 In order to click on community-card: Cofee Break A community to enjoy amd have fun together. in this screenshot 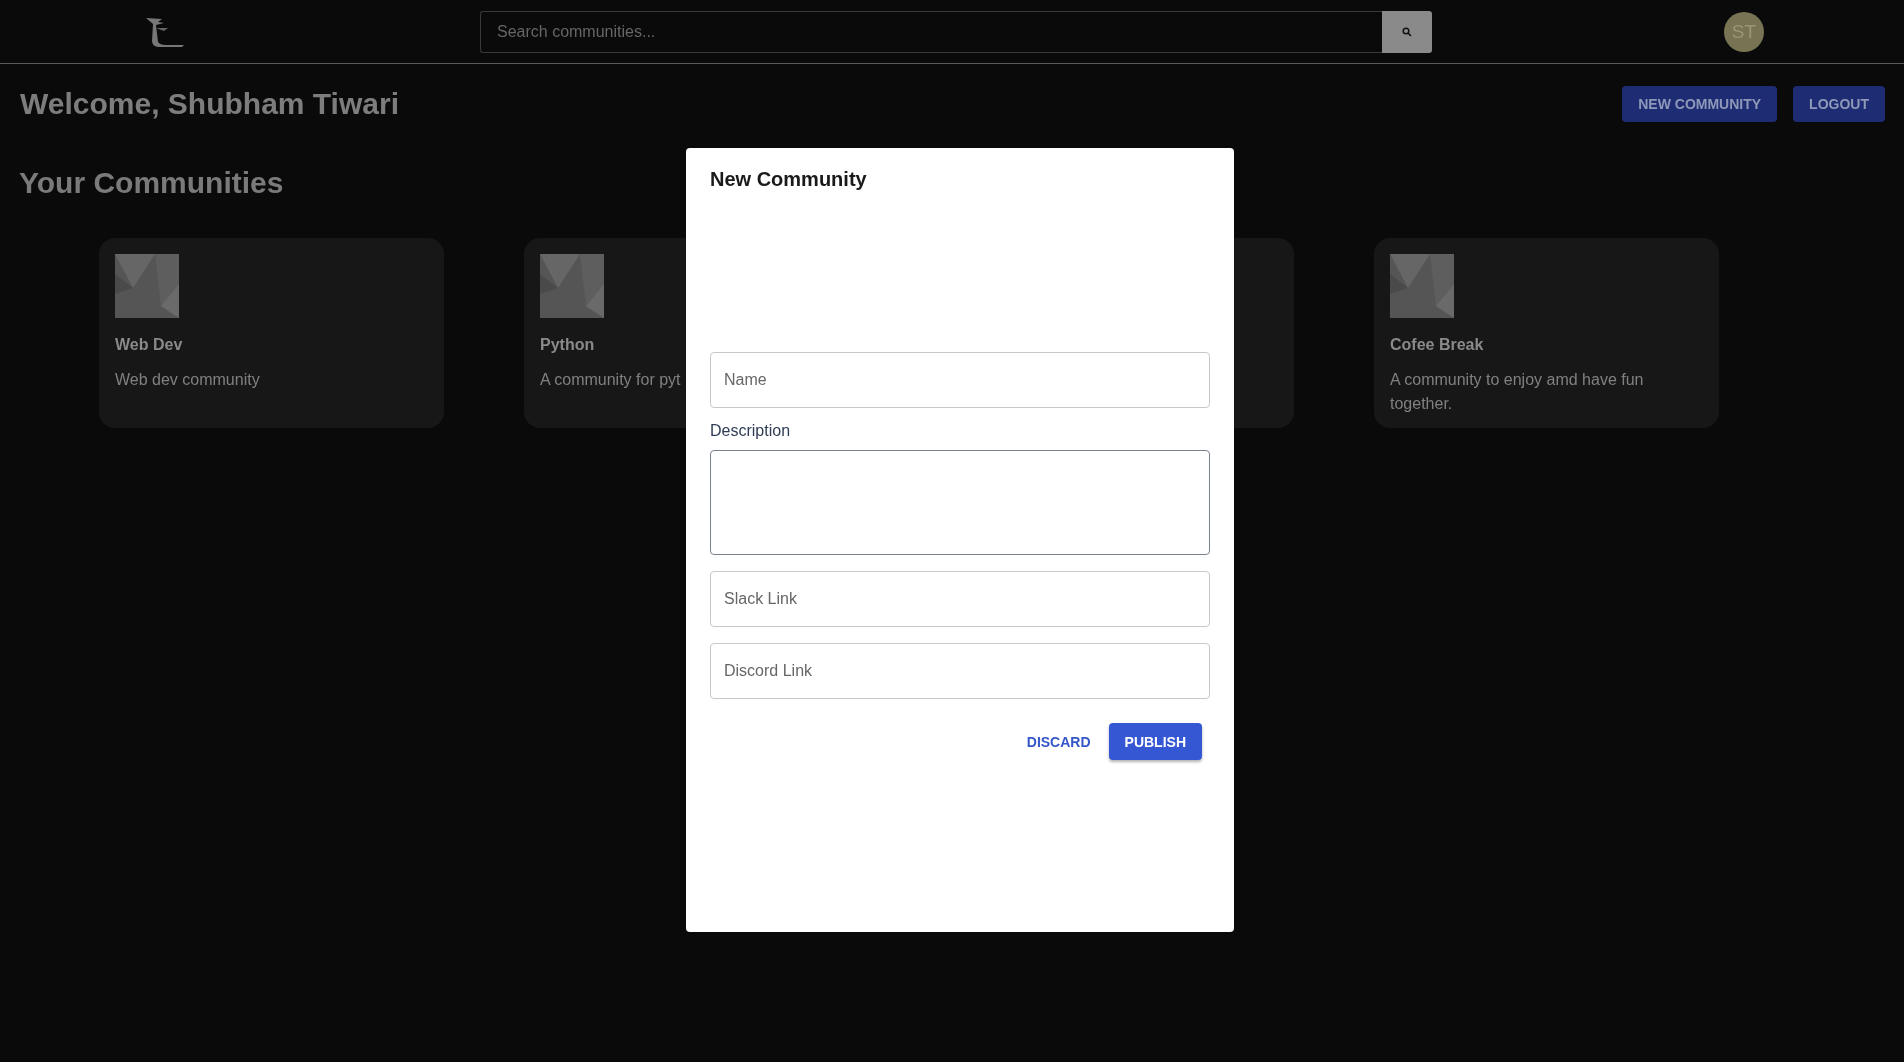, I will do `click(1546, 333)`.